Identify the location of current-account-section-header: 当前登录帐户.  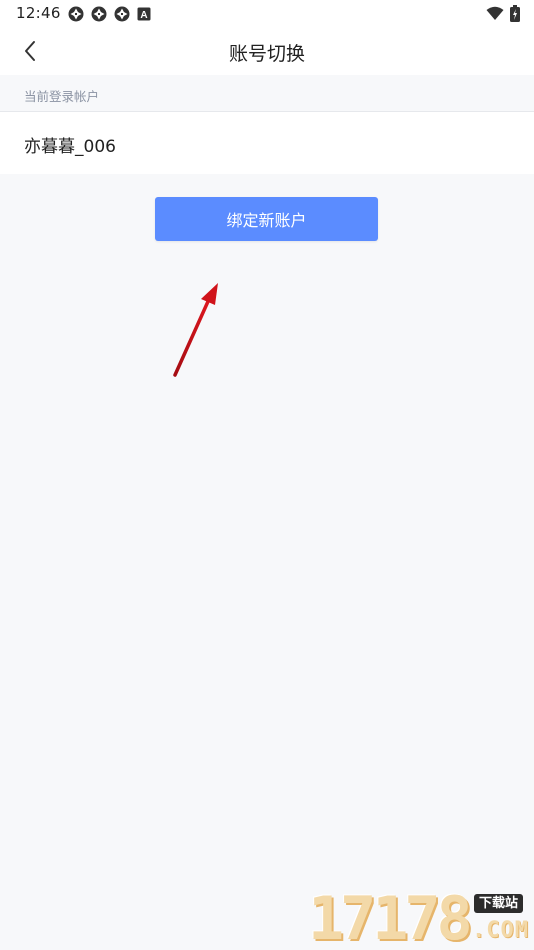
(267, 93).